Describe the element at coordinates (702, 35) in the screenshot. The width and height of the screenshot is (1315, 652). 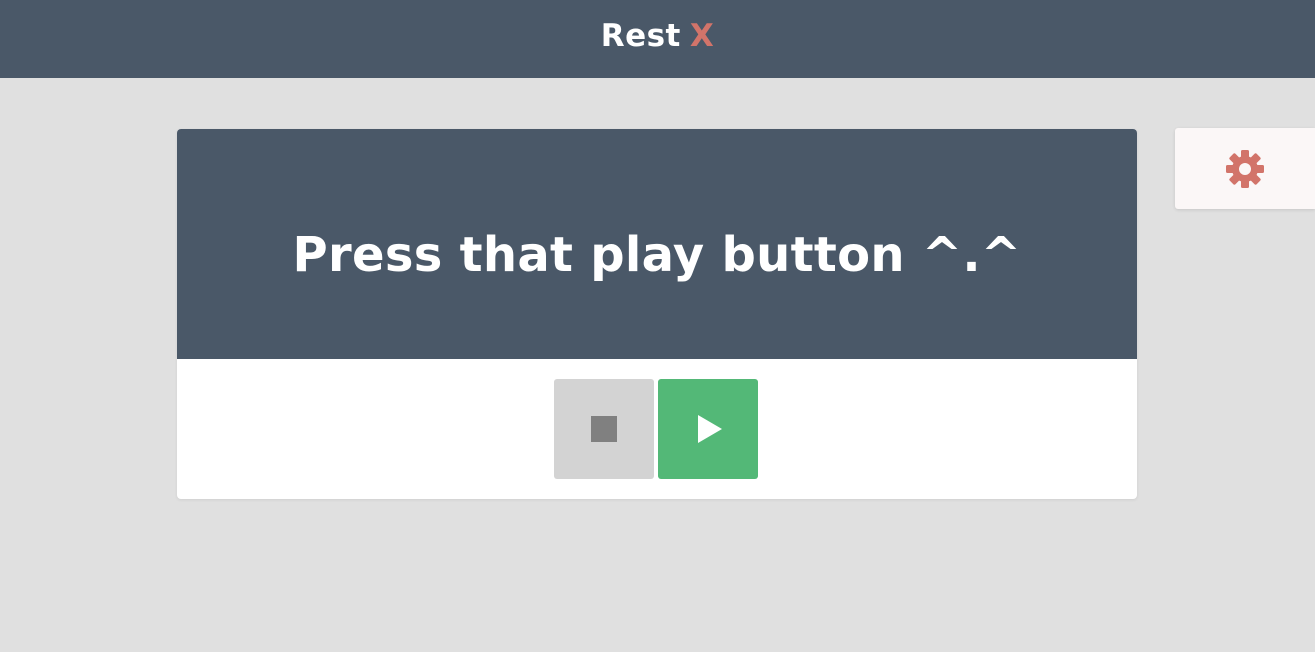
I see `brand-mark: X` at that location.